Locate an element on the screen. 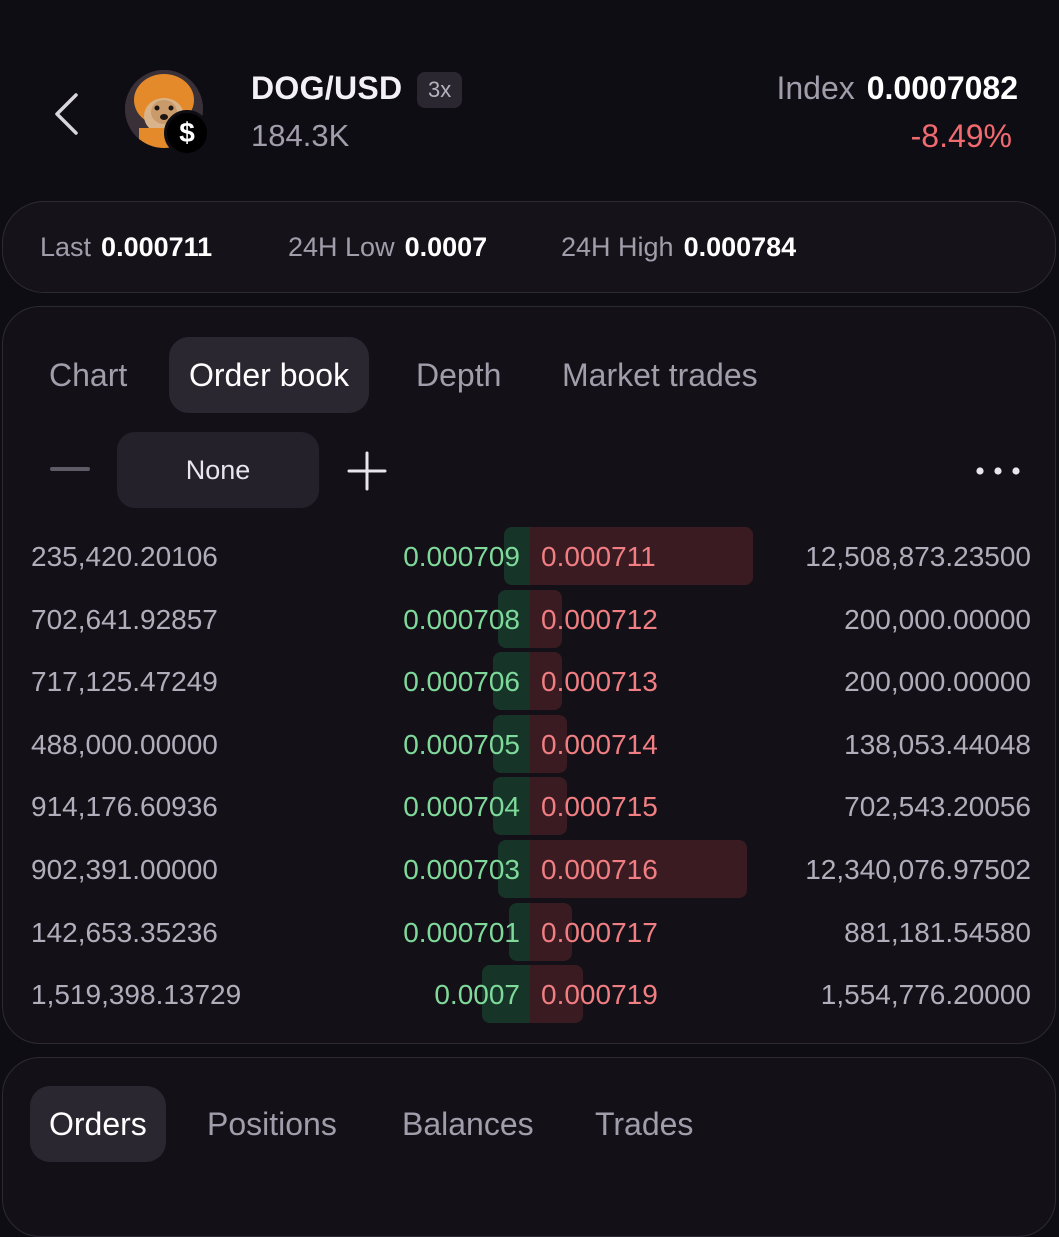 The width and height of the screenshot is (1059, 1237). bid-price: 0.000704 is located at coordinates (461, 807).